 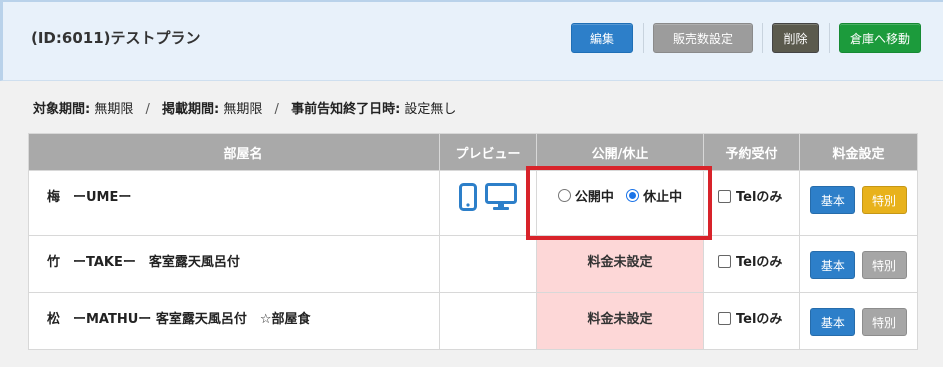 I want to click on table-row: 松 ーMATHUー 客室露天風呂付 ☆部屋食 料金未設定 Telのみ 基本 特別, so click(x=473, y=321).